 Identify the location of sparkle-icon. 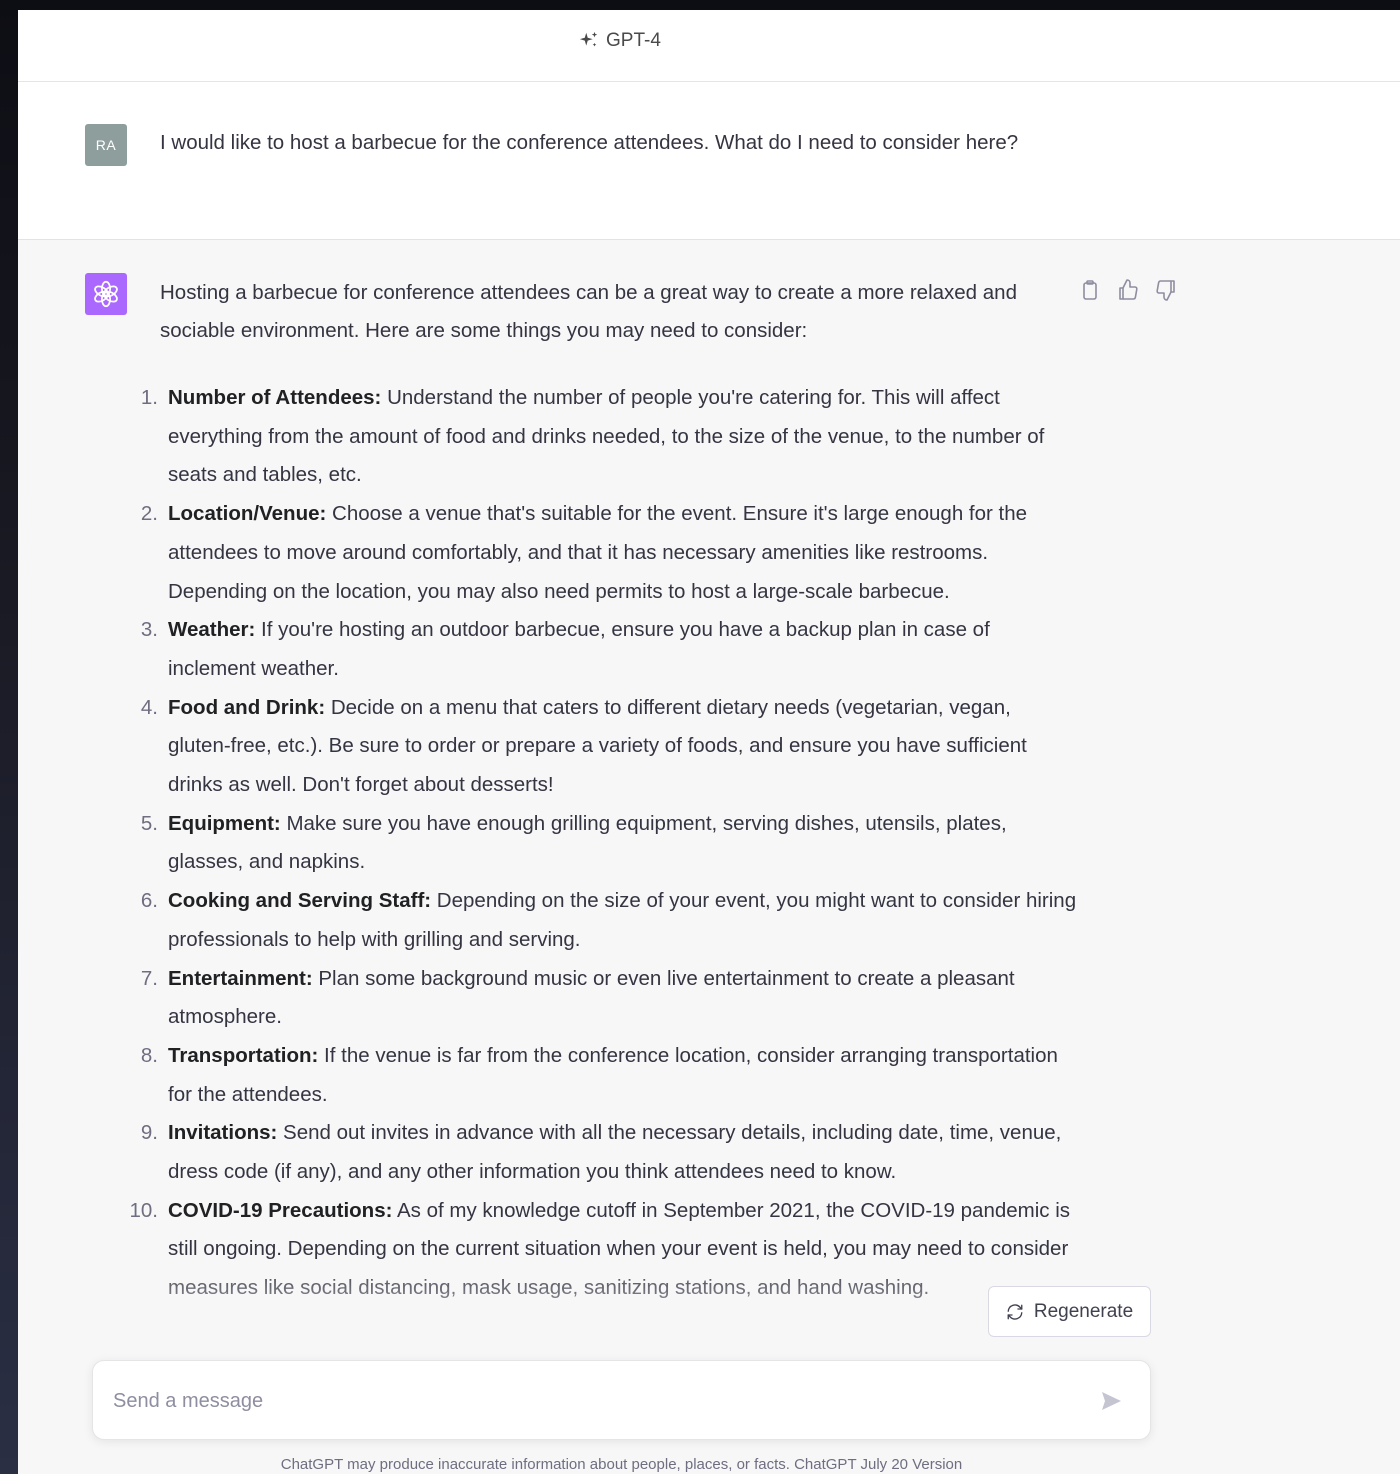
(588, 39).